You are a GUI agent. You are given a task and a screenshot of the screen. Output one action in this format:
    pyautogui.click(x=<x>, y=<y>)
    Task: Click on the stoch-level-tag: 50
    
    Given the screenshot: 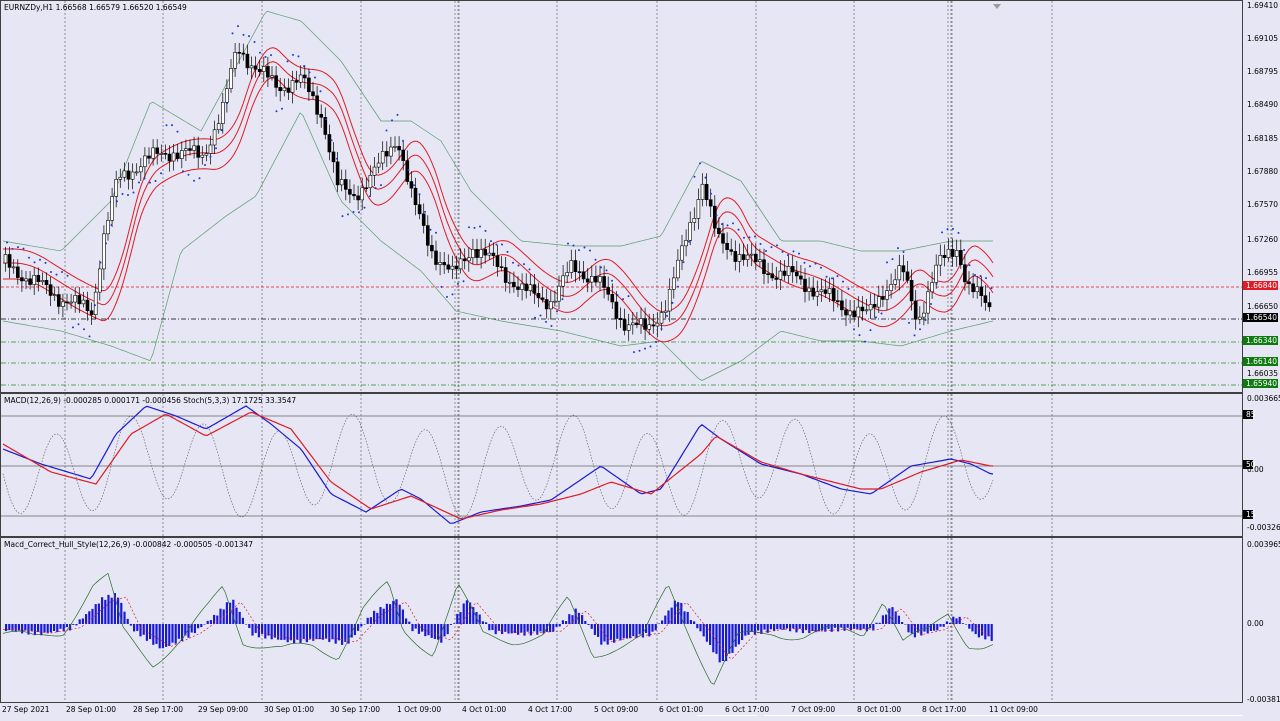 What is the action you would take?
    pyautogui.click(x=1249, y=464)
    